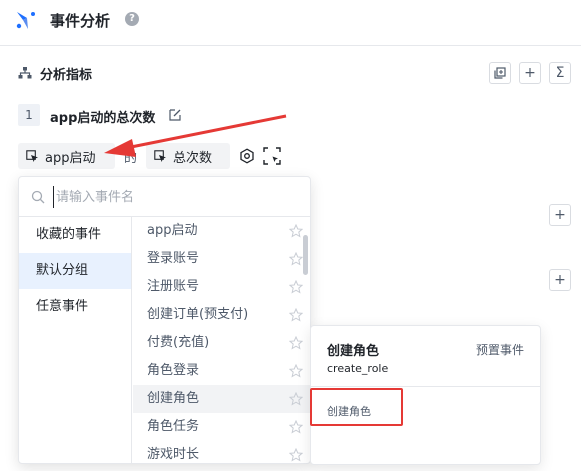 This screenshot has width=581, height=471. Describe the element at coordinates (173, 398) in the screenshot. I see `event-item-label: 创建角色` at that location.